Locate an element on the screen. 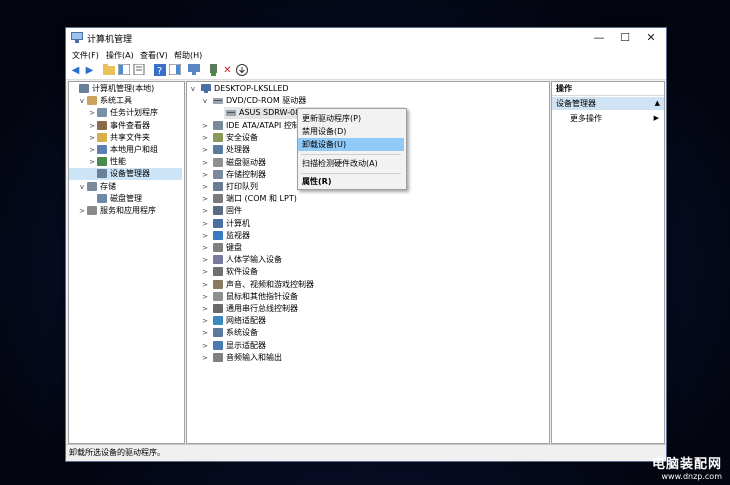 The image size is (730, 485). left-tree-item: 设备管理器 is located at coordinates (125, 174).